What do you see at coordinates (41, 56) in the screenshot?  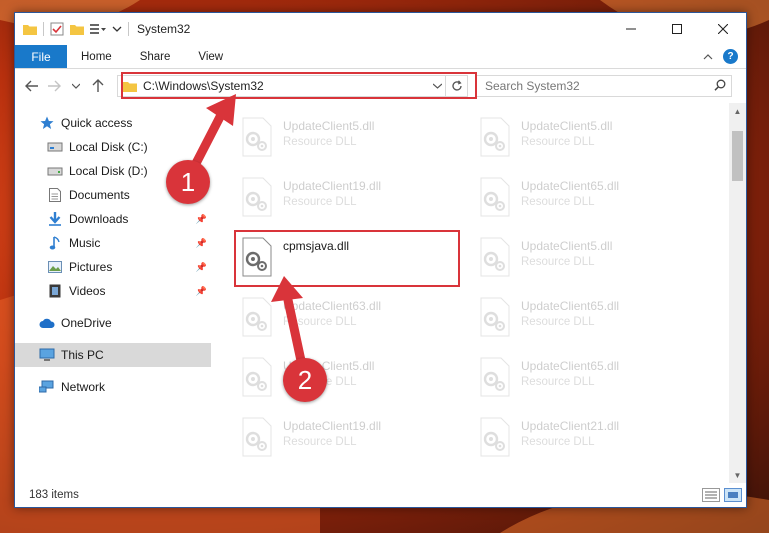 I see `tab-file: File` at bounding box center [41, 56].